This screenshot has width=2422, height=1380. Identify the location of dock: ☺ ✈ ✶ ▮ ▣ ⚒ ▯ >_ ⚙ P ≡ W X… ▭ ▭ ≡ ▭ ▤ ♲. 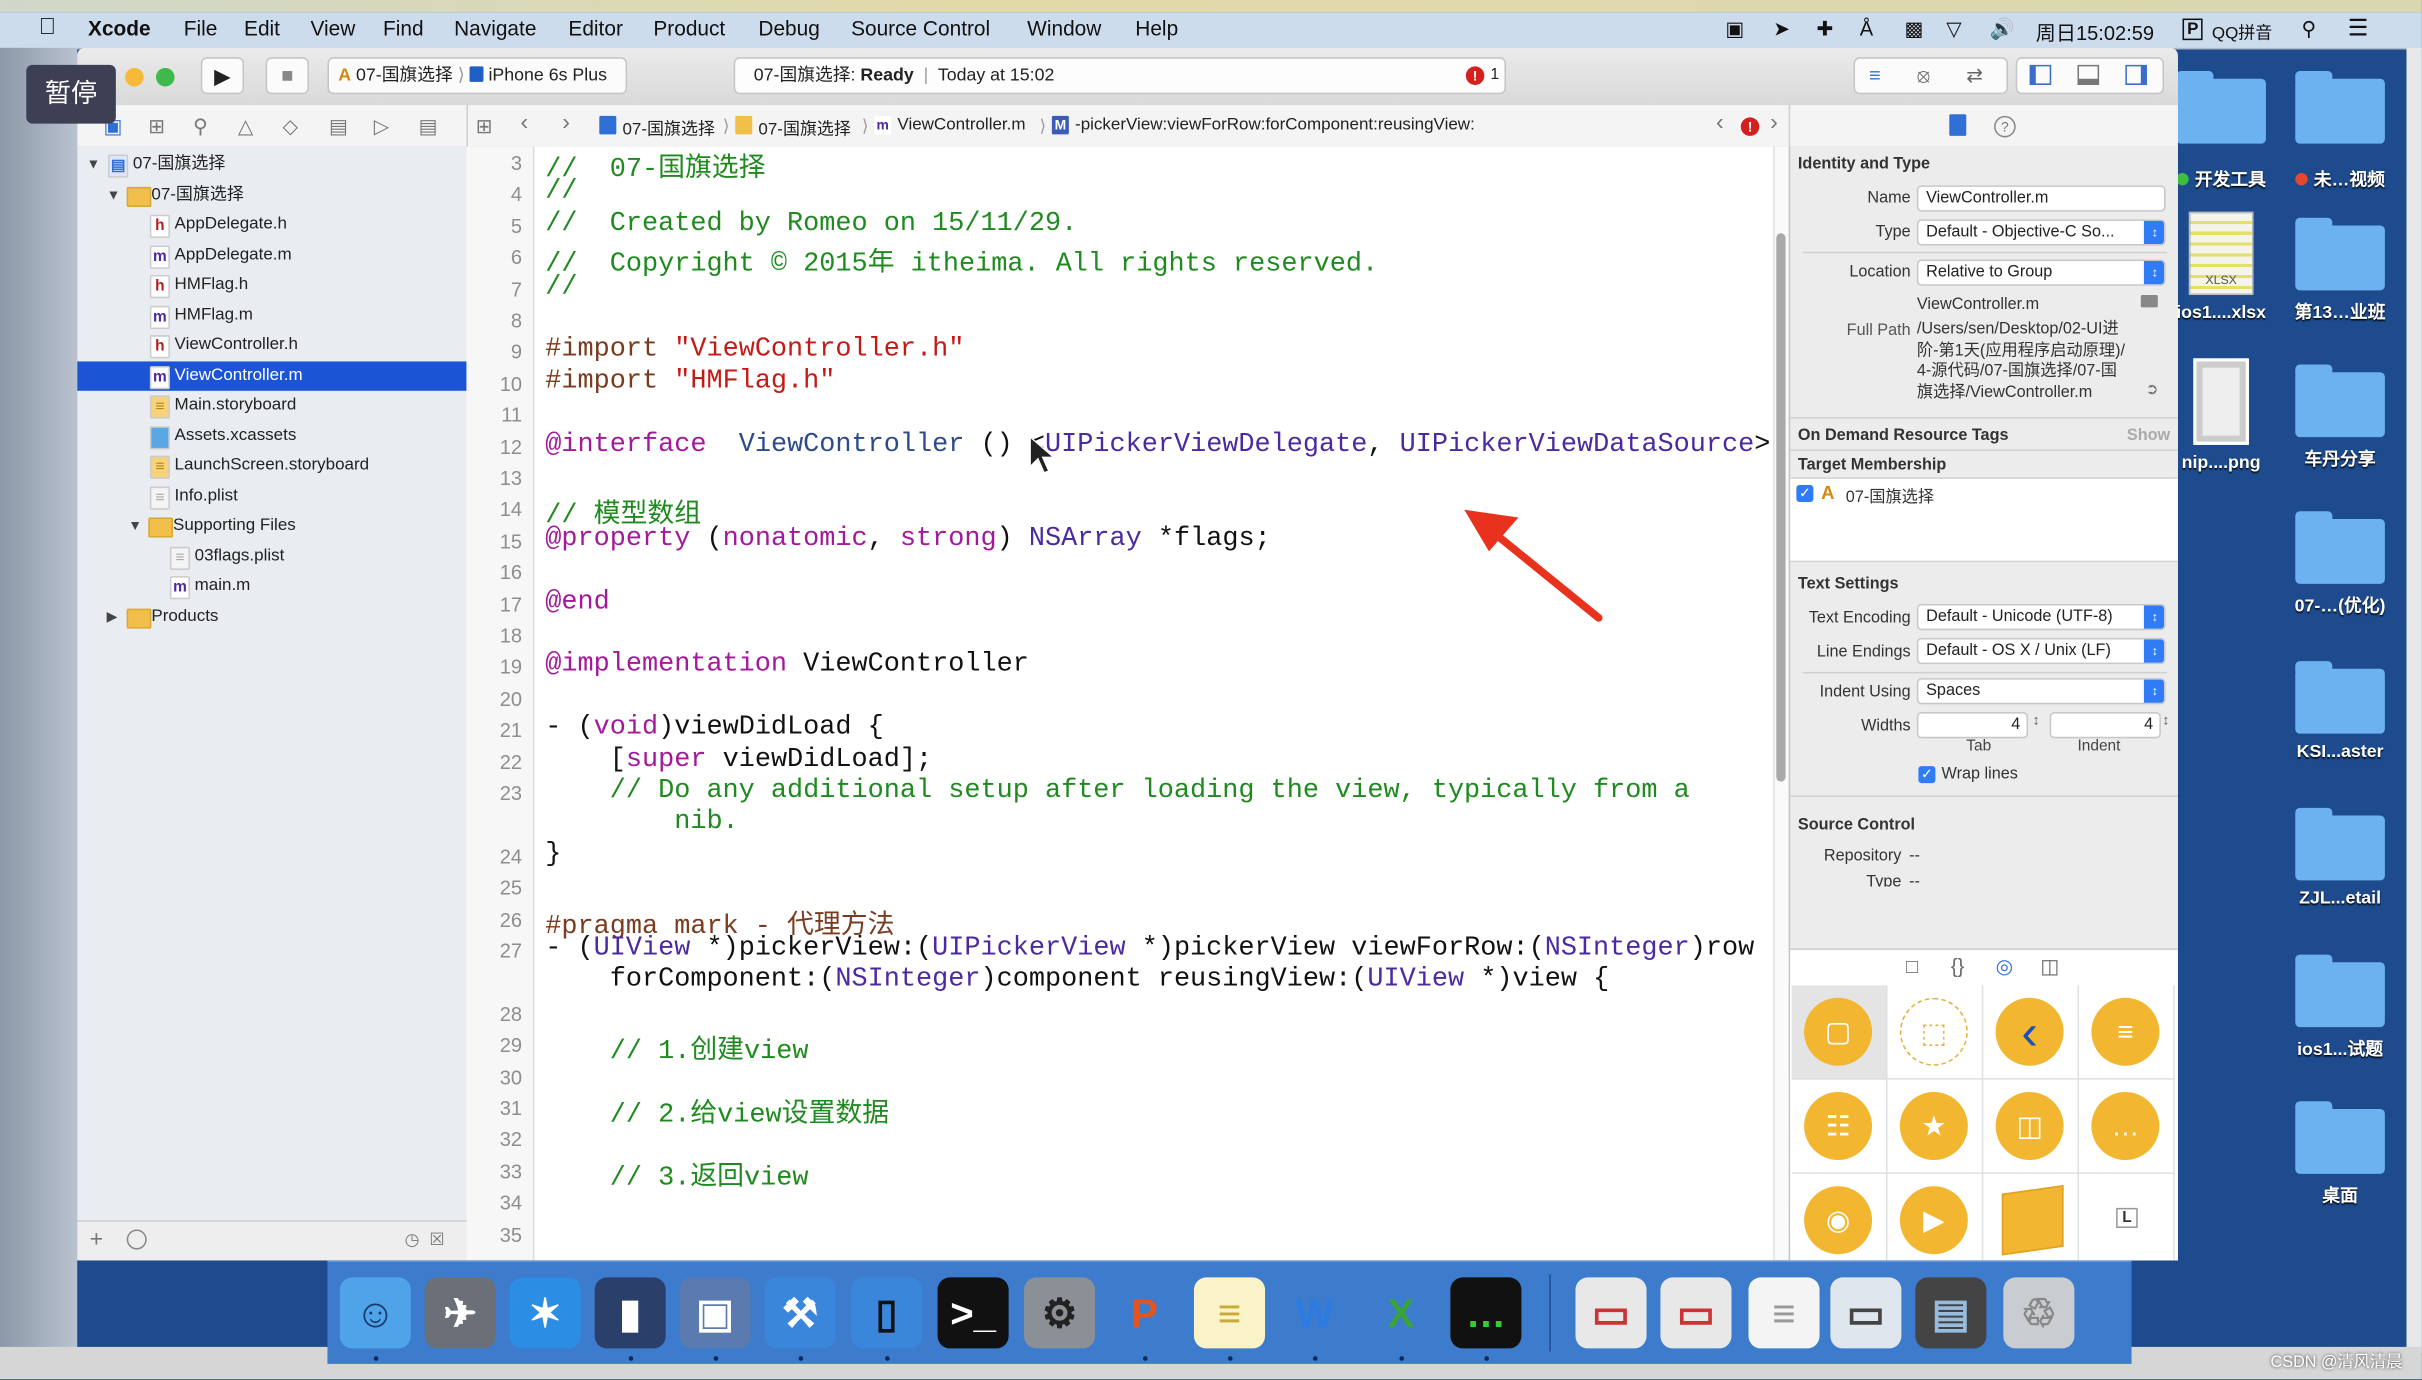
(1229, 1312).